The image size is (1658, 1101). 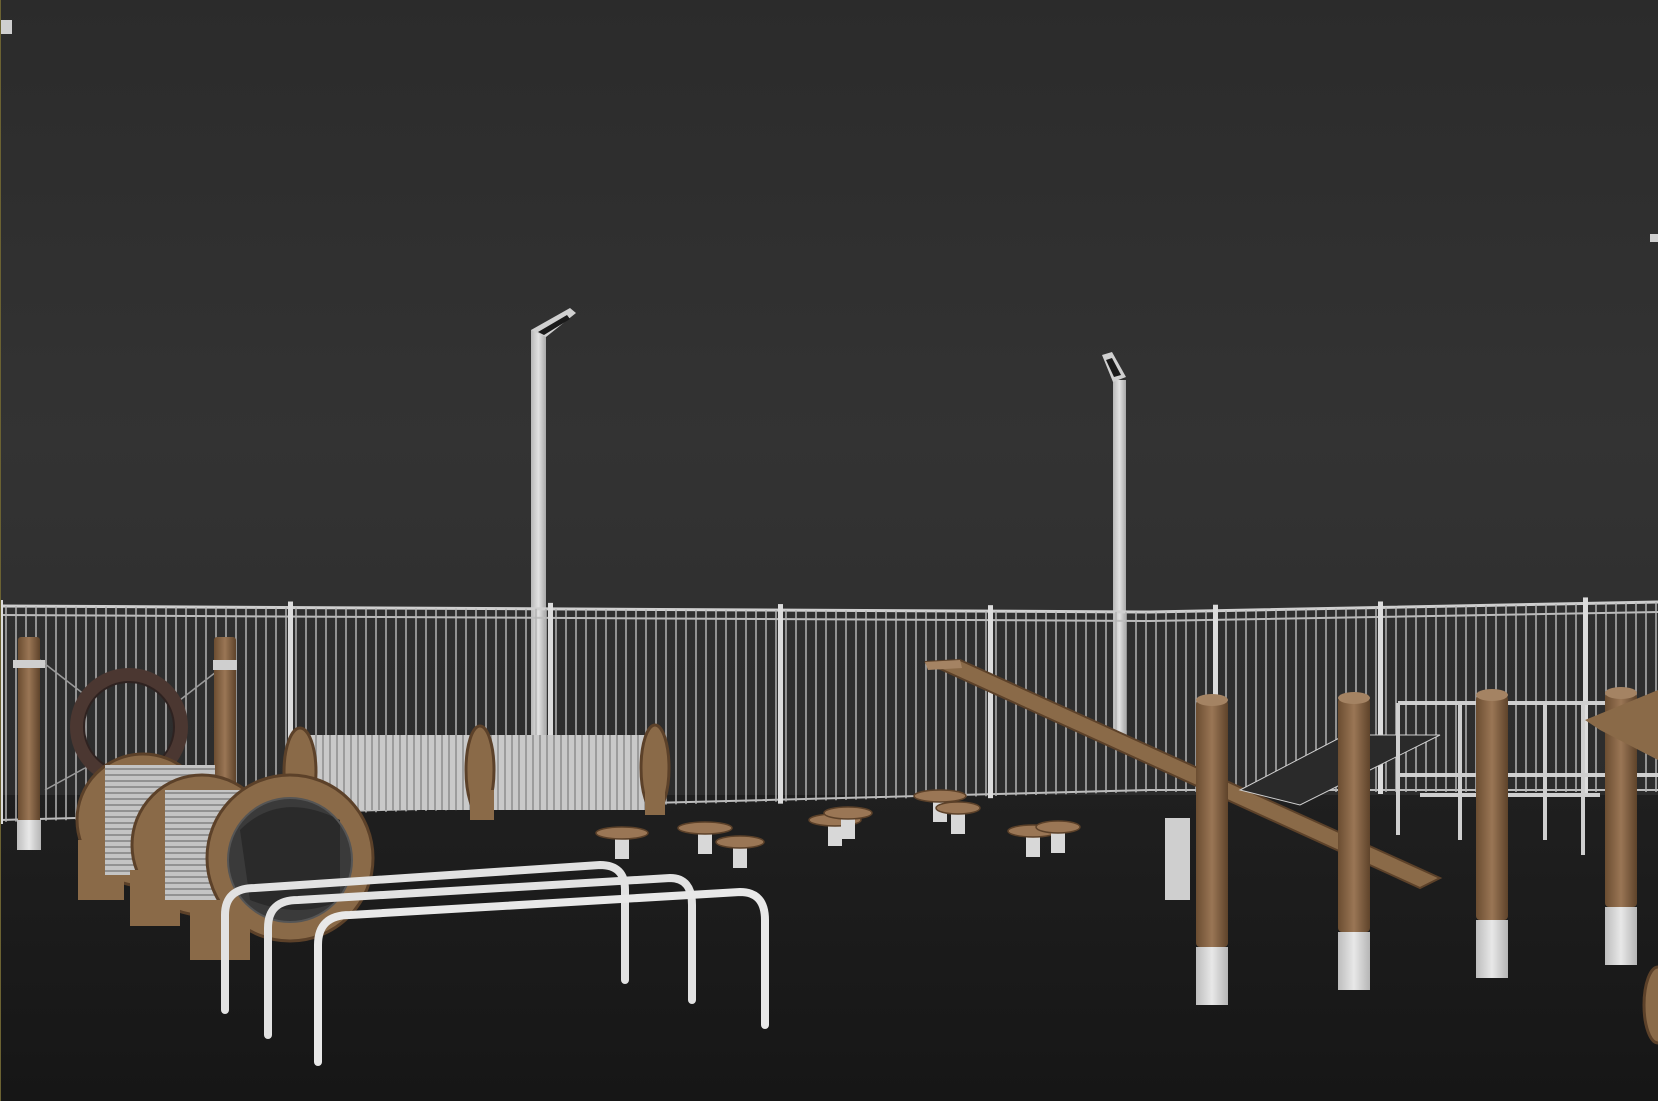 What do you see at coordinates (6, 27) in the screenshot?
I see `viewport-marker-left` at bounding box center [6, 27].